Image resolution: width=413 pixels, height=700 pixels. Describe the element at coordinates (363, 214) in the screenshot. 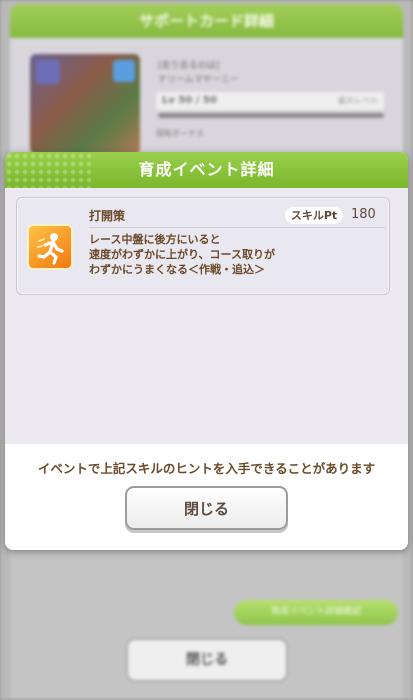

I see `skill-pt-value: 180` at that location.